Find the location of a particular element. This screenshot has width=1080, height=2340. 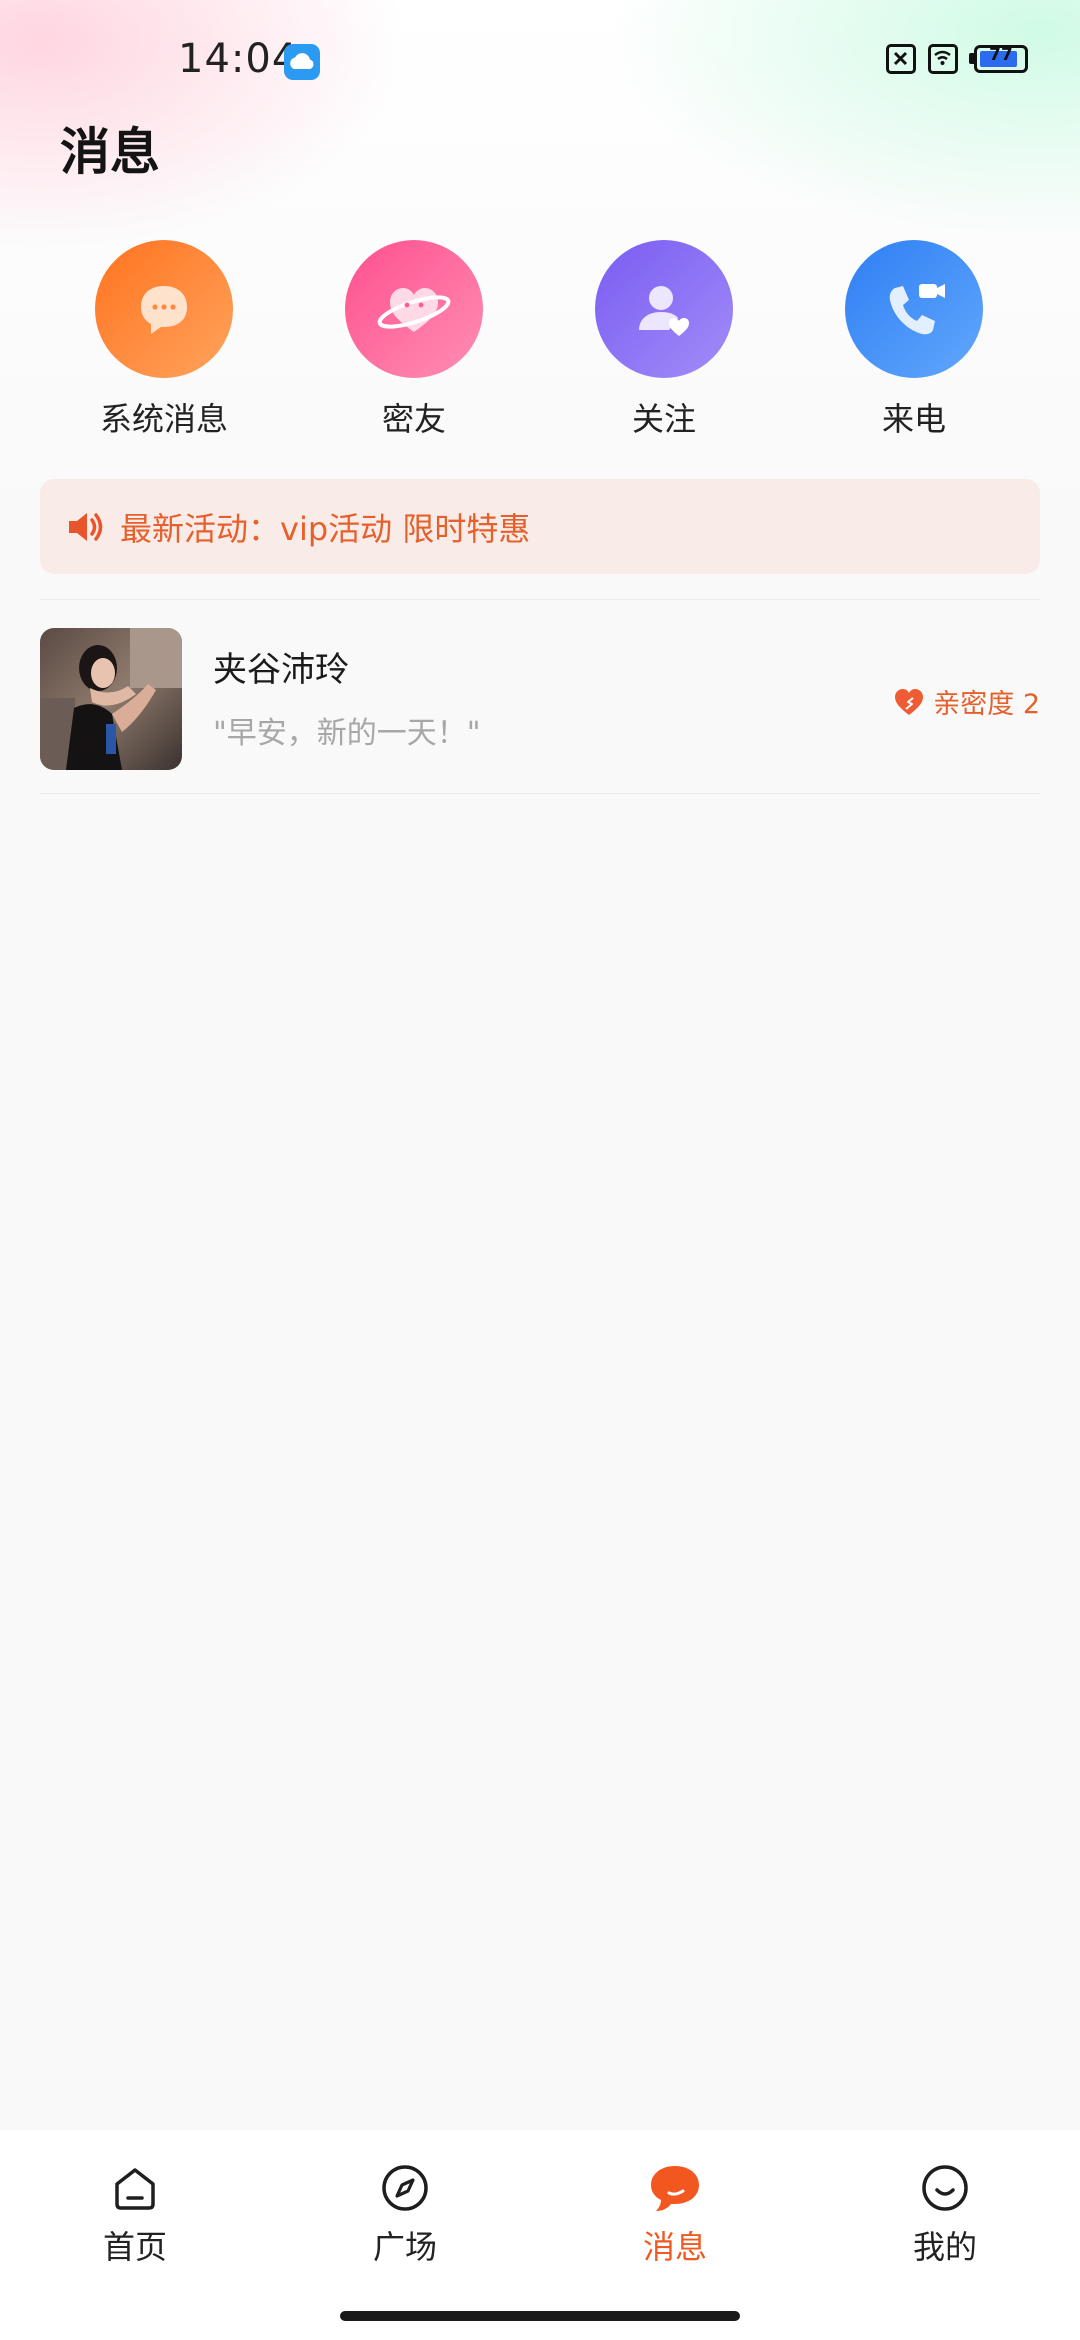

shortcut-label: 关注 is located at coordinates (663, 419).